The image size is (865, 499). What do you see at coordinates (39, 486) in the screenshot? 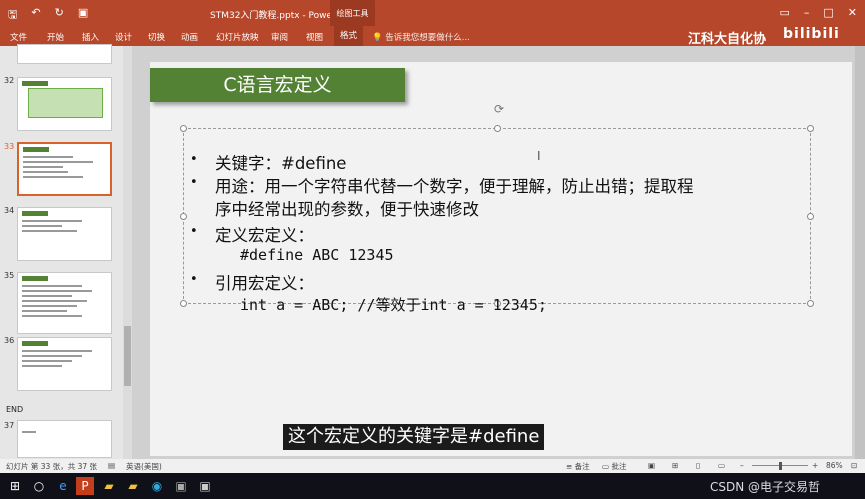
I see `search-icon: ○` at bounding box center [39, 486].